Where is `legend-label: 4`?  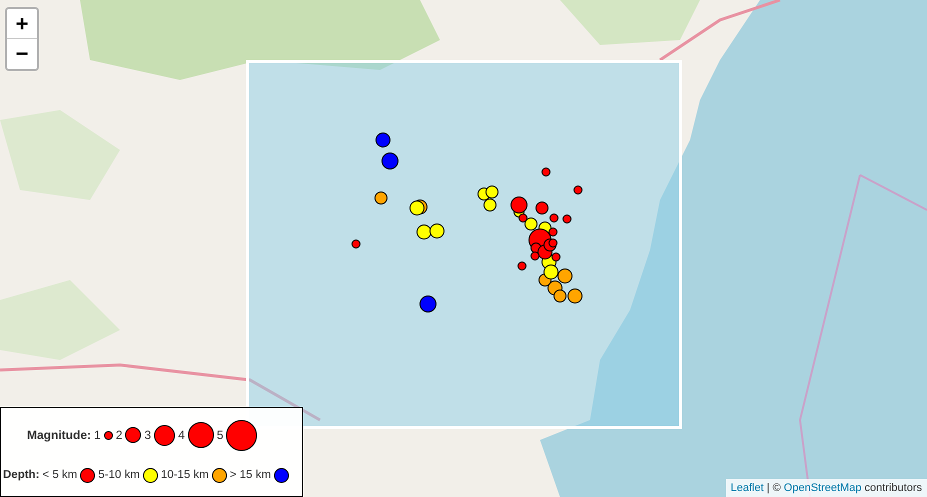 legend-label: 4 is located at coordinates (181, 435).